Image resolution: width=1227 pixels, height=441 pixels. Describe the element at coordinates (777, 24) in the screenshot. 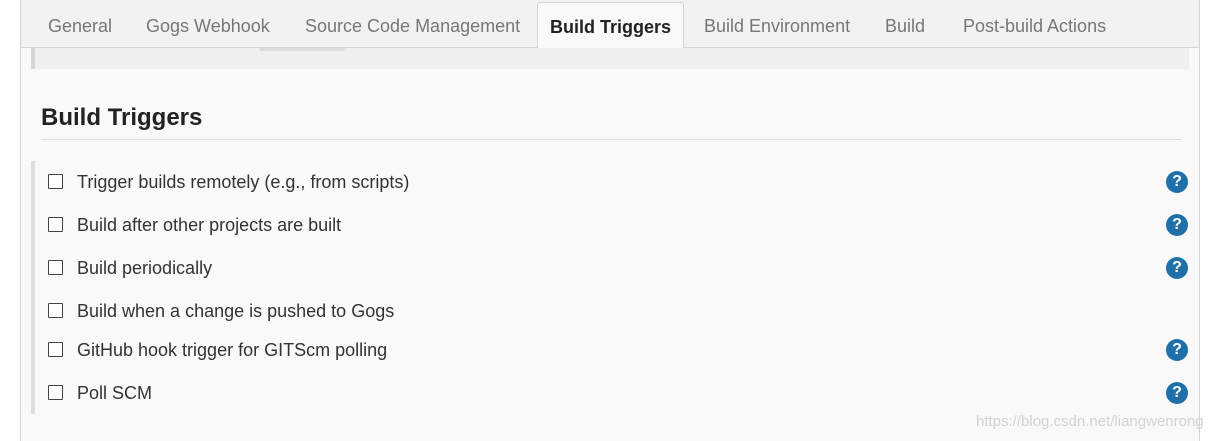

I see `tab-build-environment: Build Environment` at that location.